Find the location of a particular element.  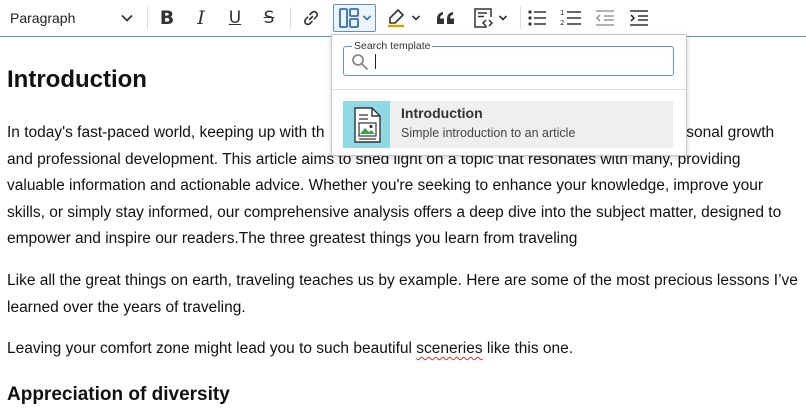

text-cursor is located at coordinates (375, 61).